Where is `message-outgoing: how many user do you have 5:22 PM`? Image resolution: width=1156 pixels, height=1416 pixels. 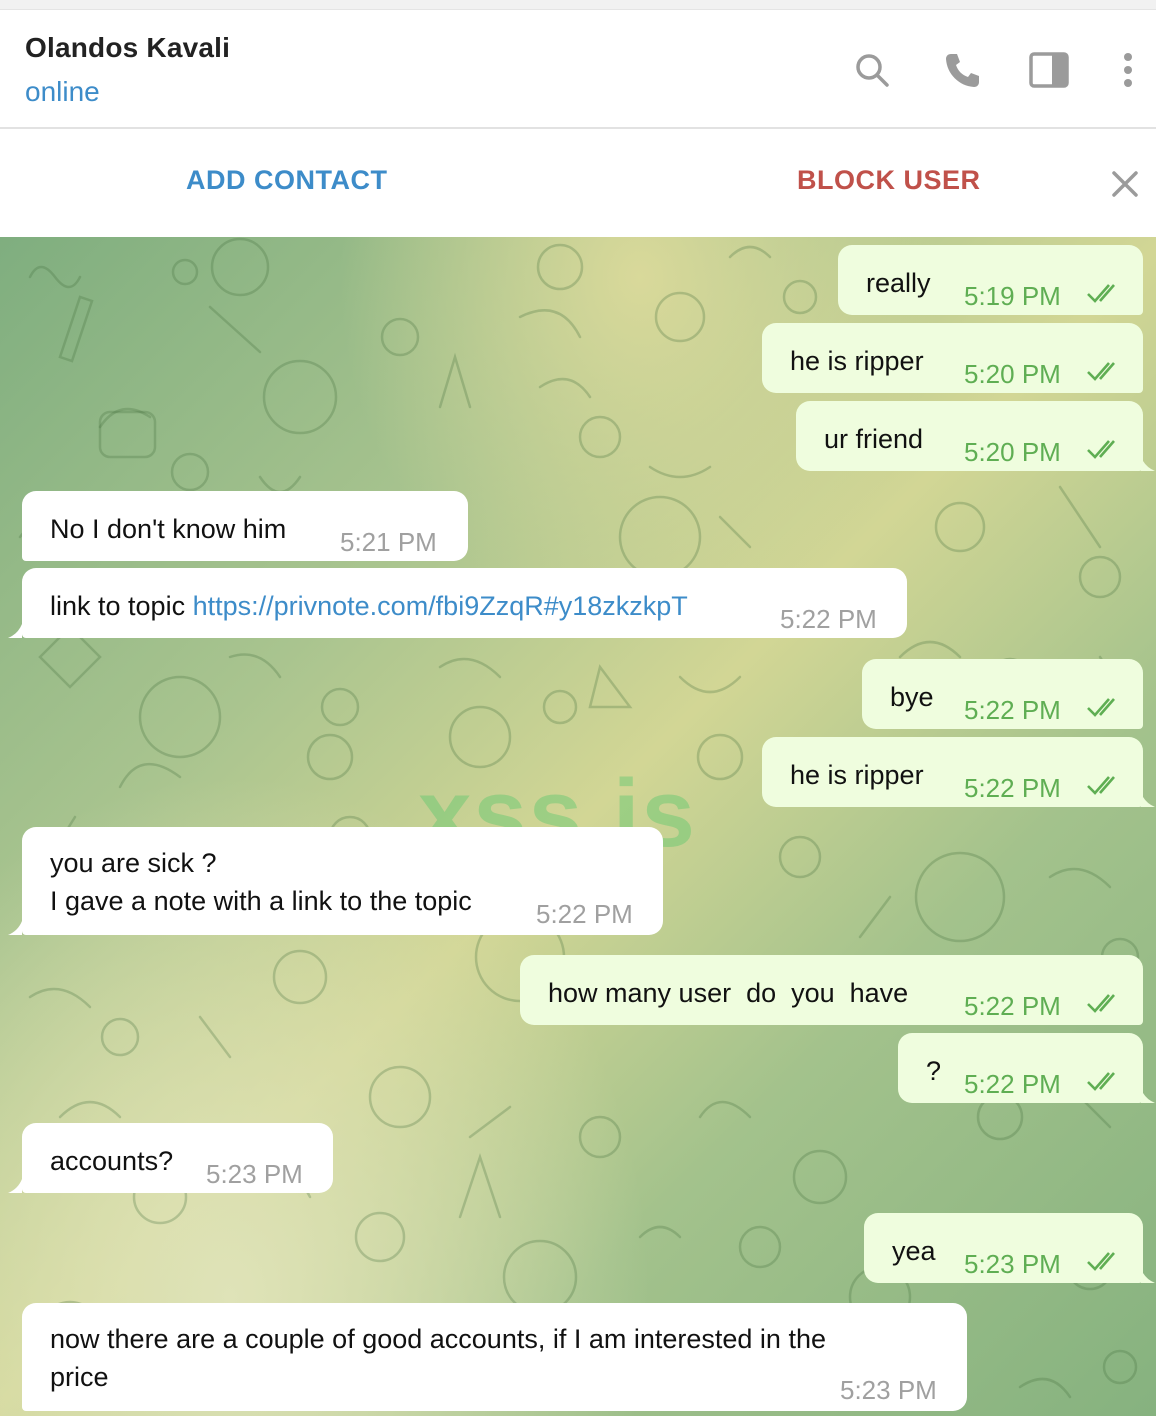 message-outgoing: how many user do you have 5:22 PM is located at coordinates (831, 990).